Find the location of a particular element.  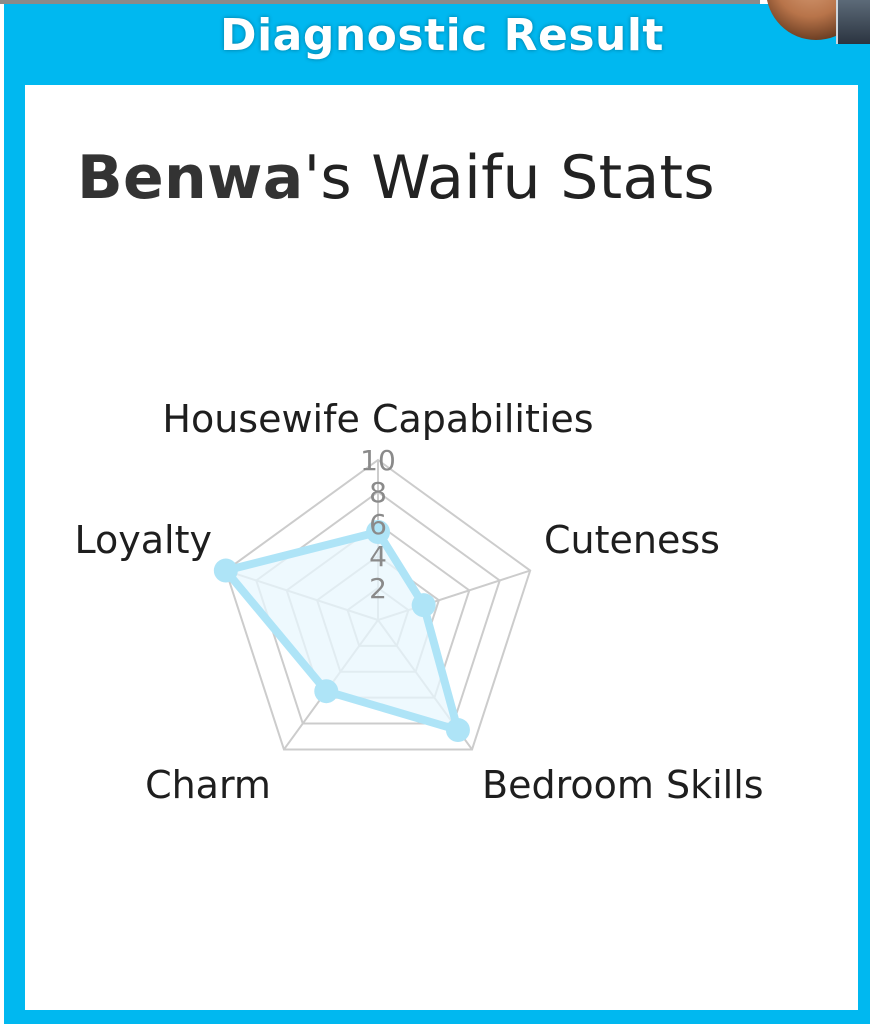

radar-tick-label: 4 is located at coordinates (378, 556).